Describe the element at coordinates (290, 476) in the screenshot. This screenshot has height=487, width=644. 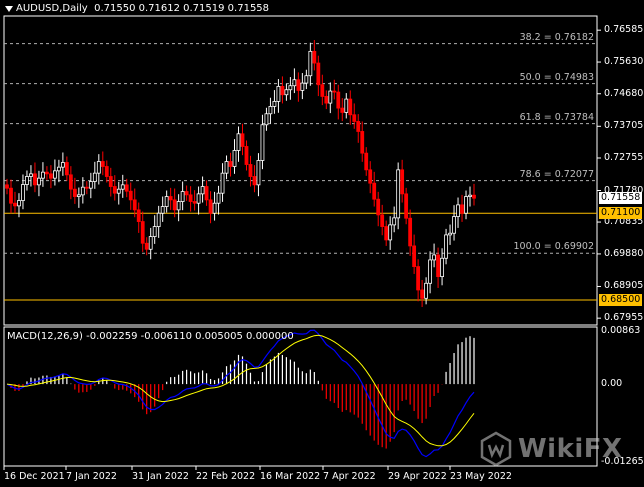
I see `date-axis-label: 16 Mar 2022` at that location.